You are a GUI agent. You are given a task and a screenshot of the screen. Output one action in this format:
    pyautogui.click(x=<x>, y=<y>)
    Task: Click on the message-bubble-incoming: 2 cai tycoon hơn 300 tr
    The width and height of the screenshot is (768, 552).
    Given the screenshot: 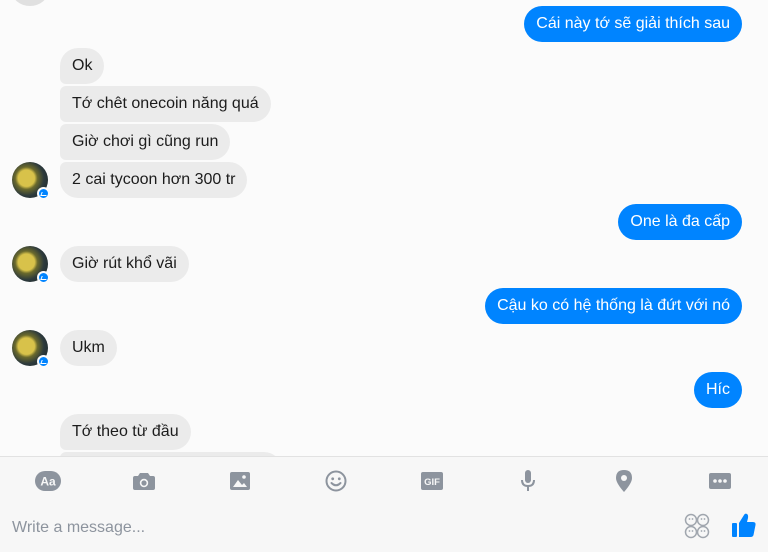 What is the action you would take?
    pyautogui.click(x=154, y=180)
    